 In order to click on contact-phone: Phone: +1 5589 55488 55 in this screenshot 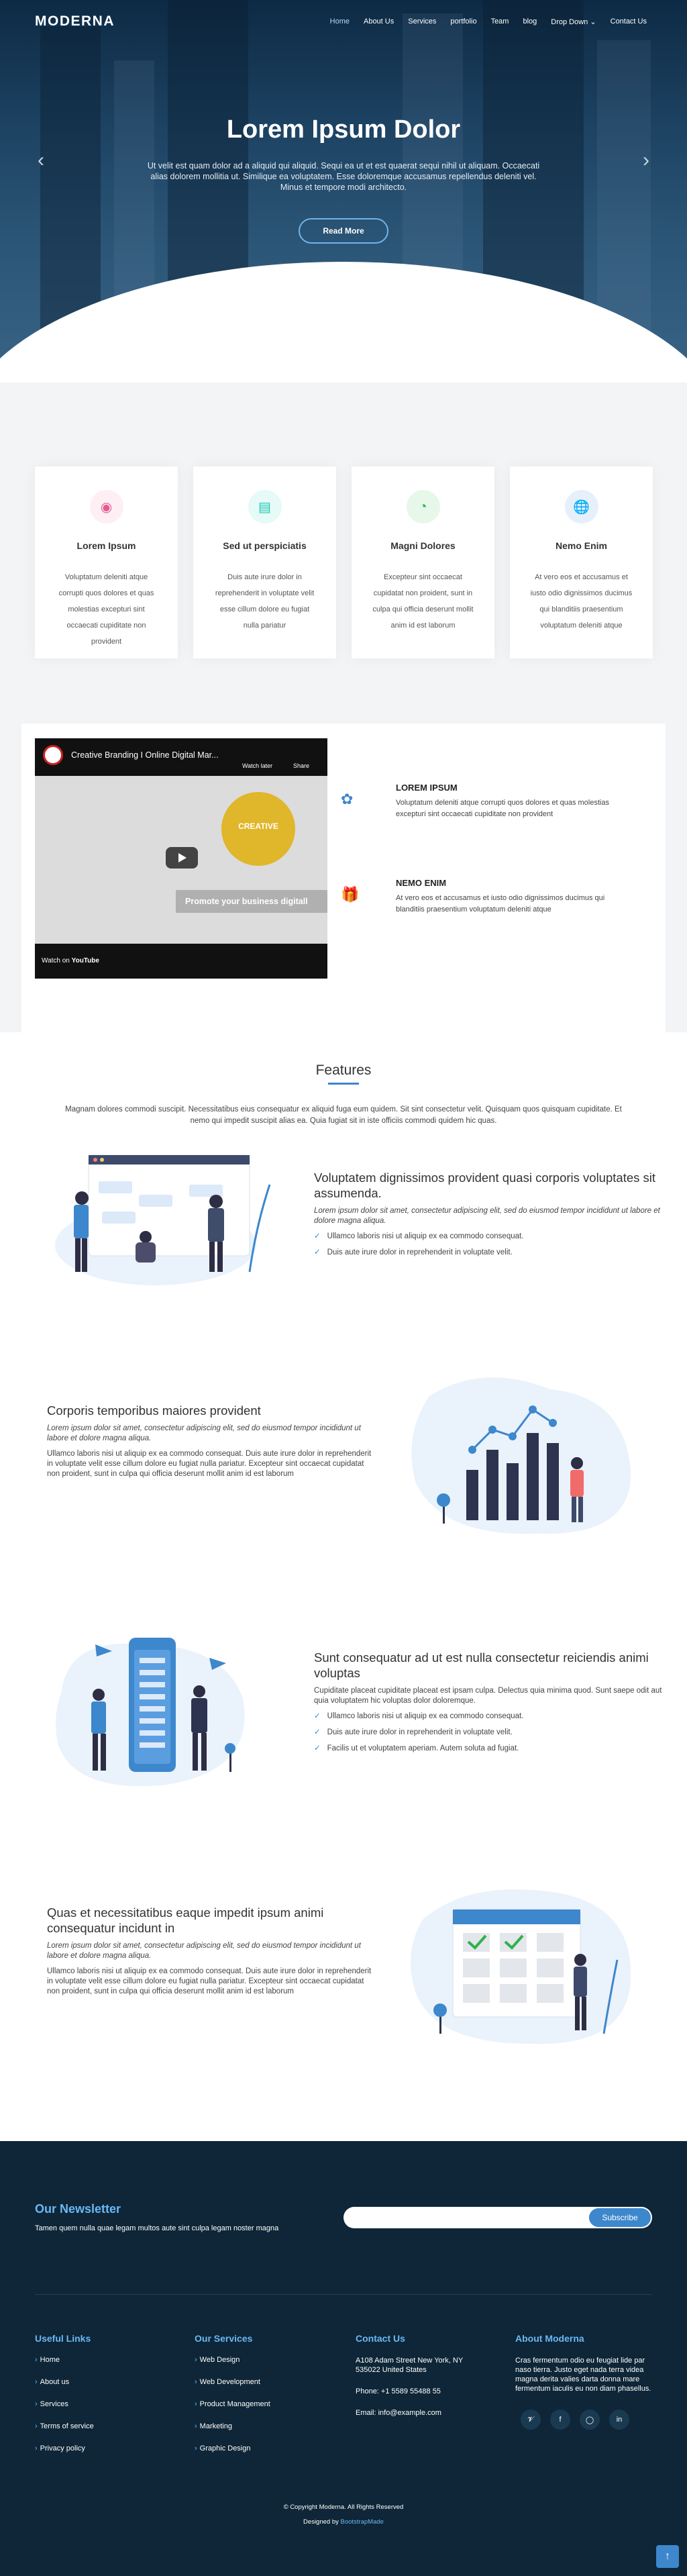, I will do `click(398, 2391)`.